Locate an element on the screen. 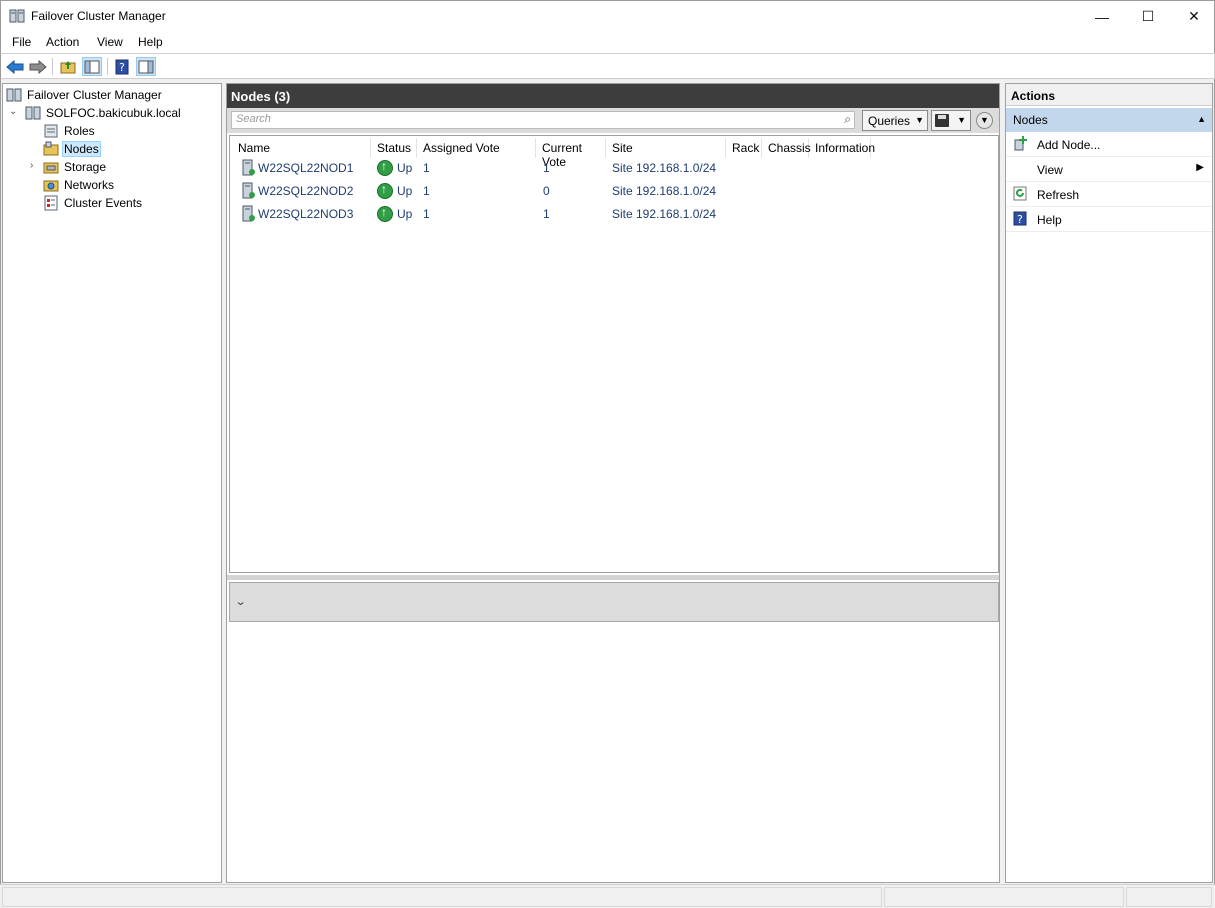 The image size is (1215, 908). cluster-manager-icon is located at coordinates (14, 95).